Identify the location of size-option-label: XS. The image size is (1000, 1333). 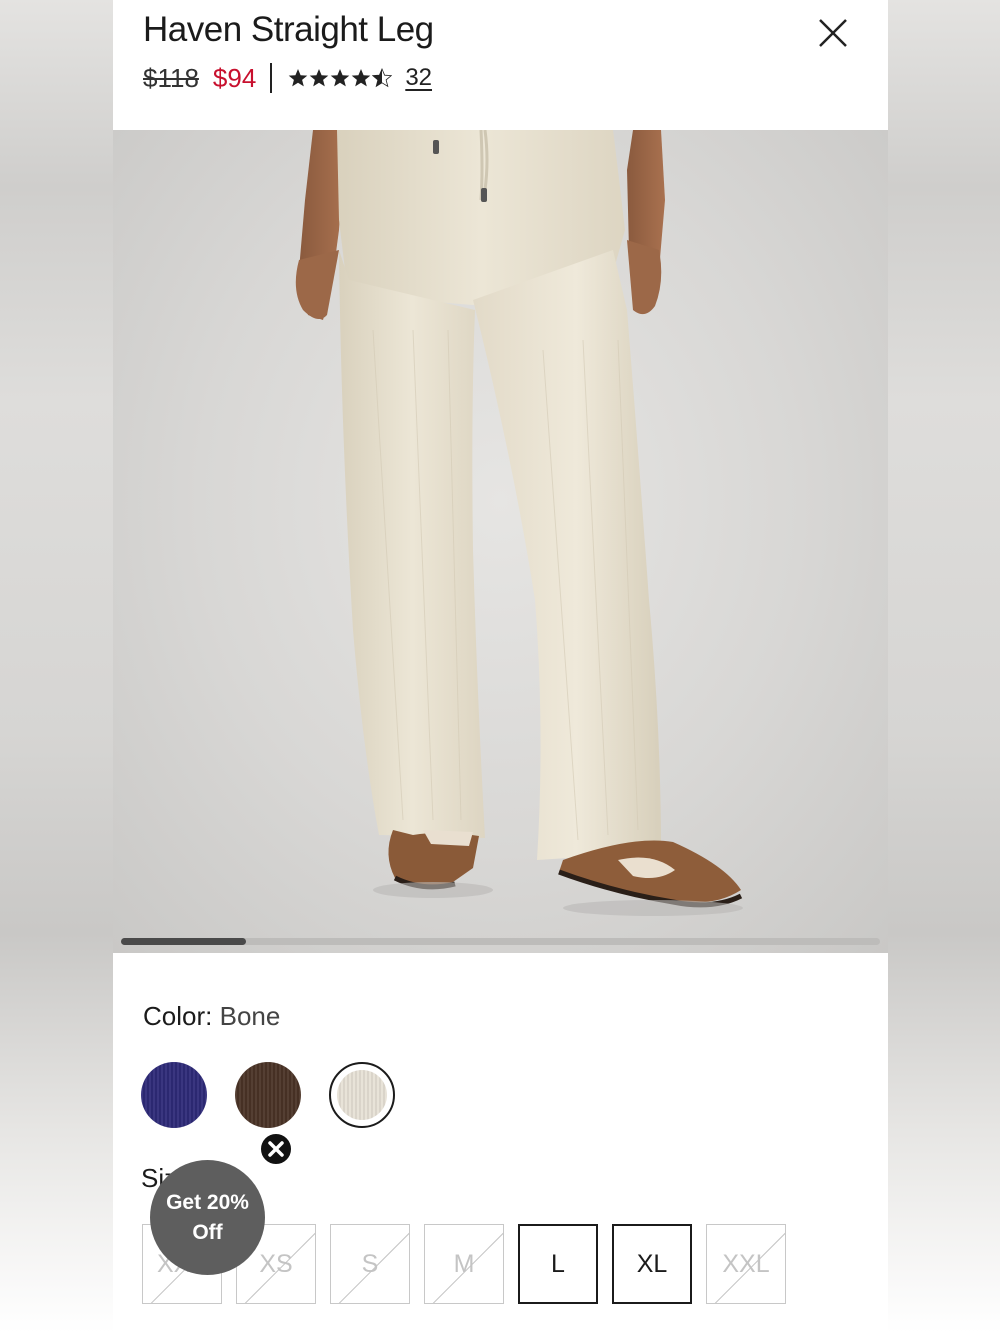
(276, 1263).